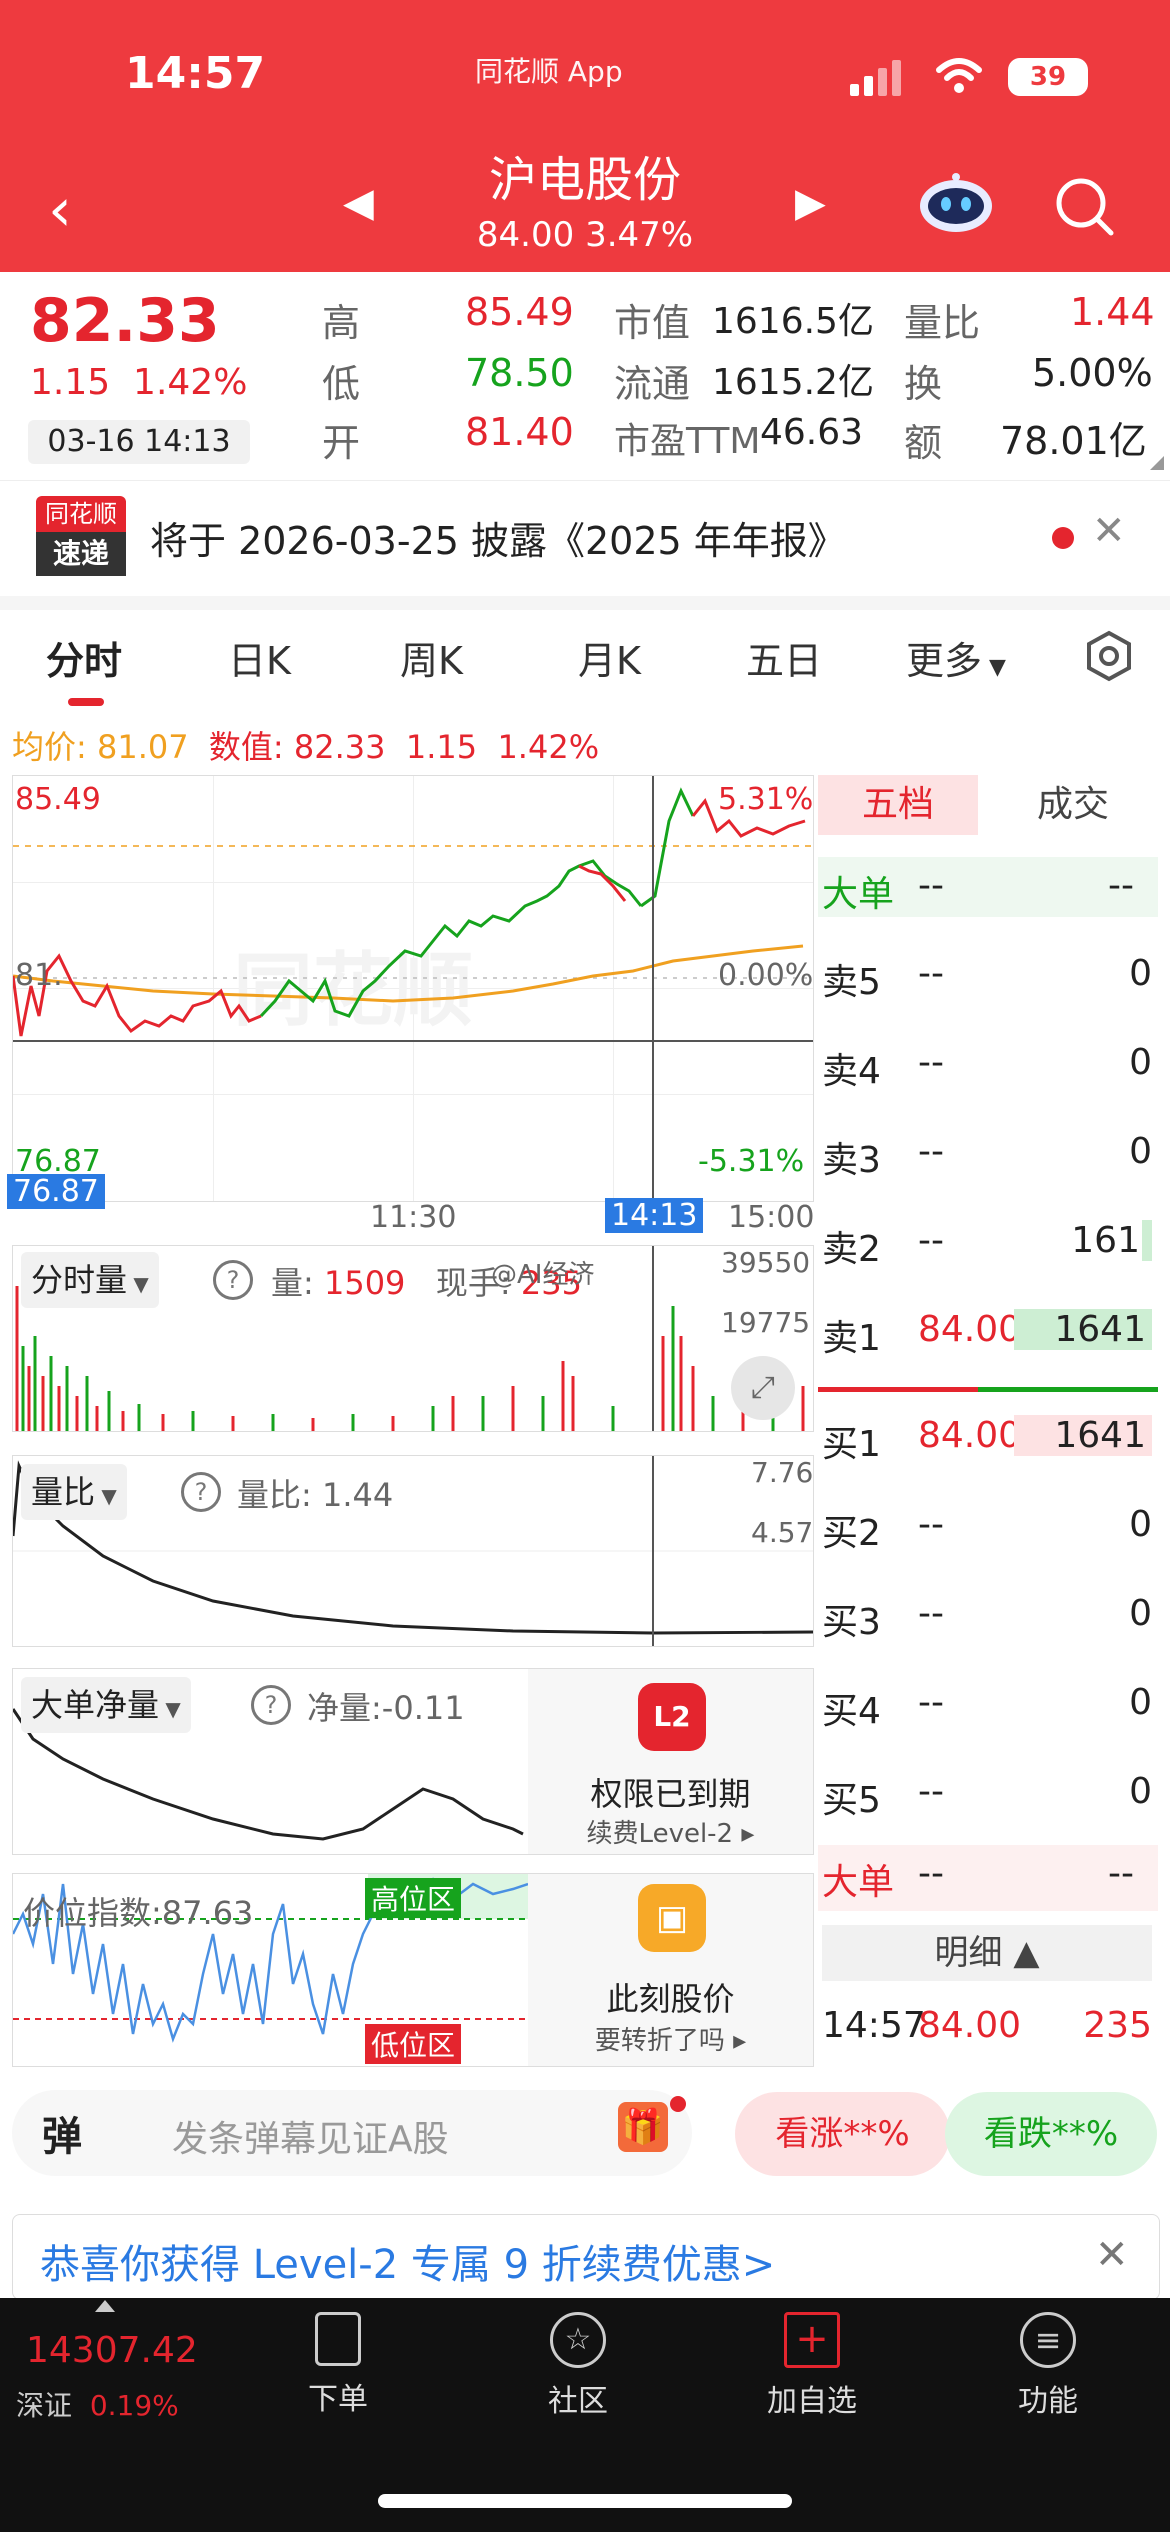 This screenshot has width=1170, height=2532. I want to click on tab-more: 更多 ▼, so click(956, 657).